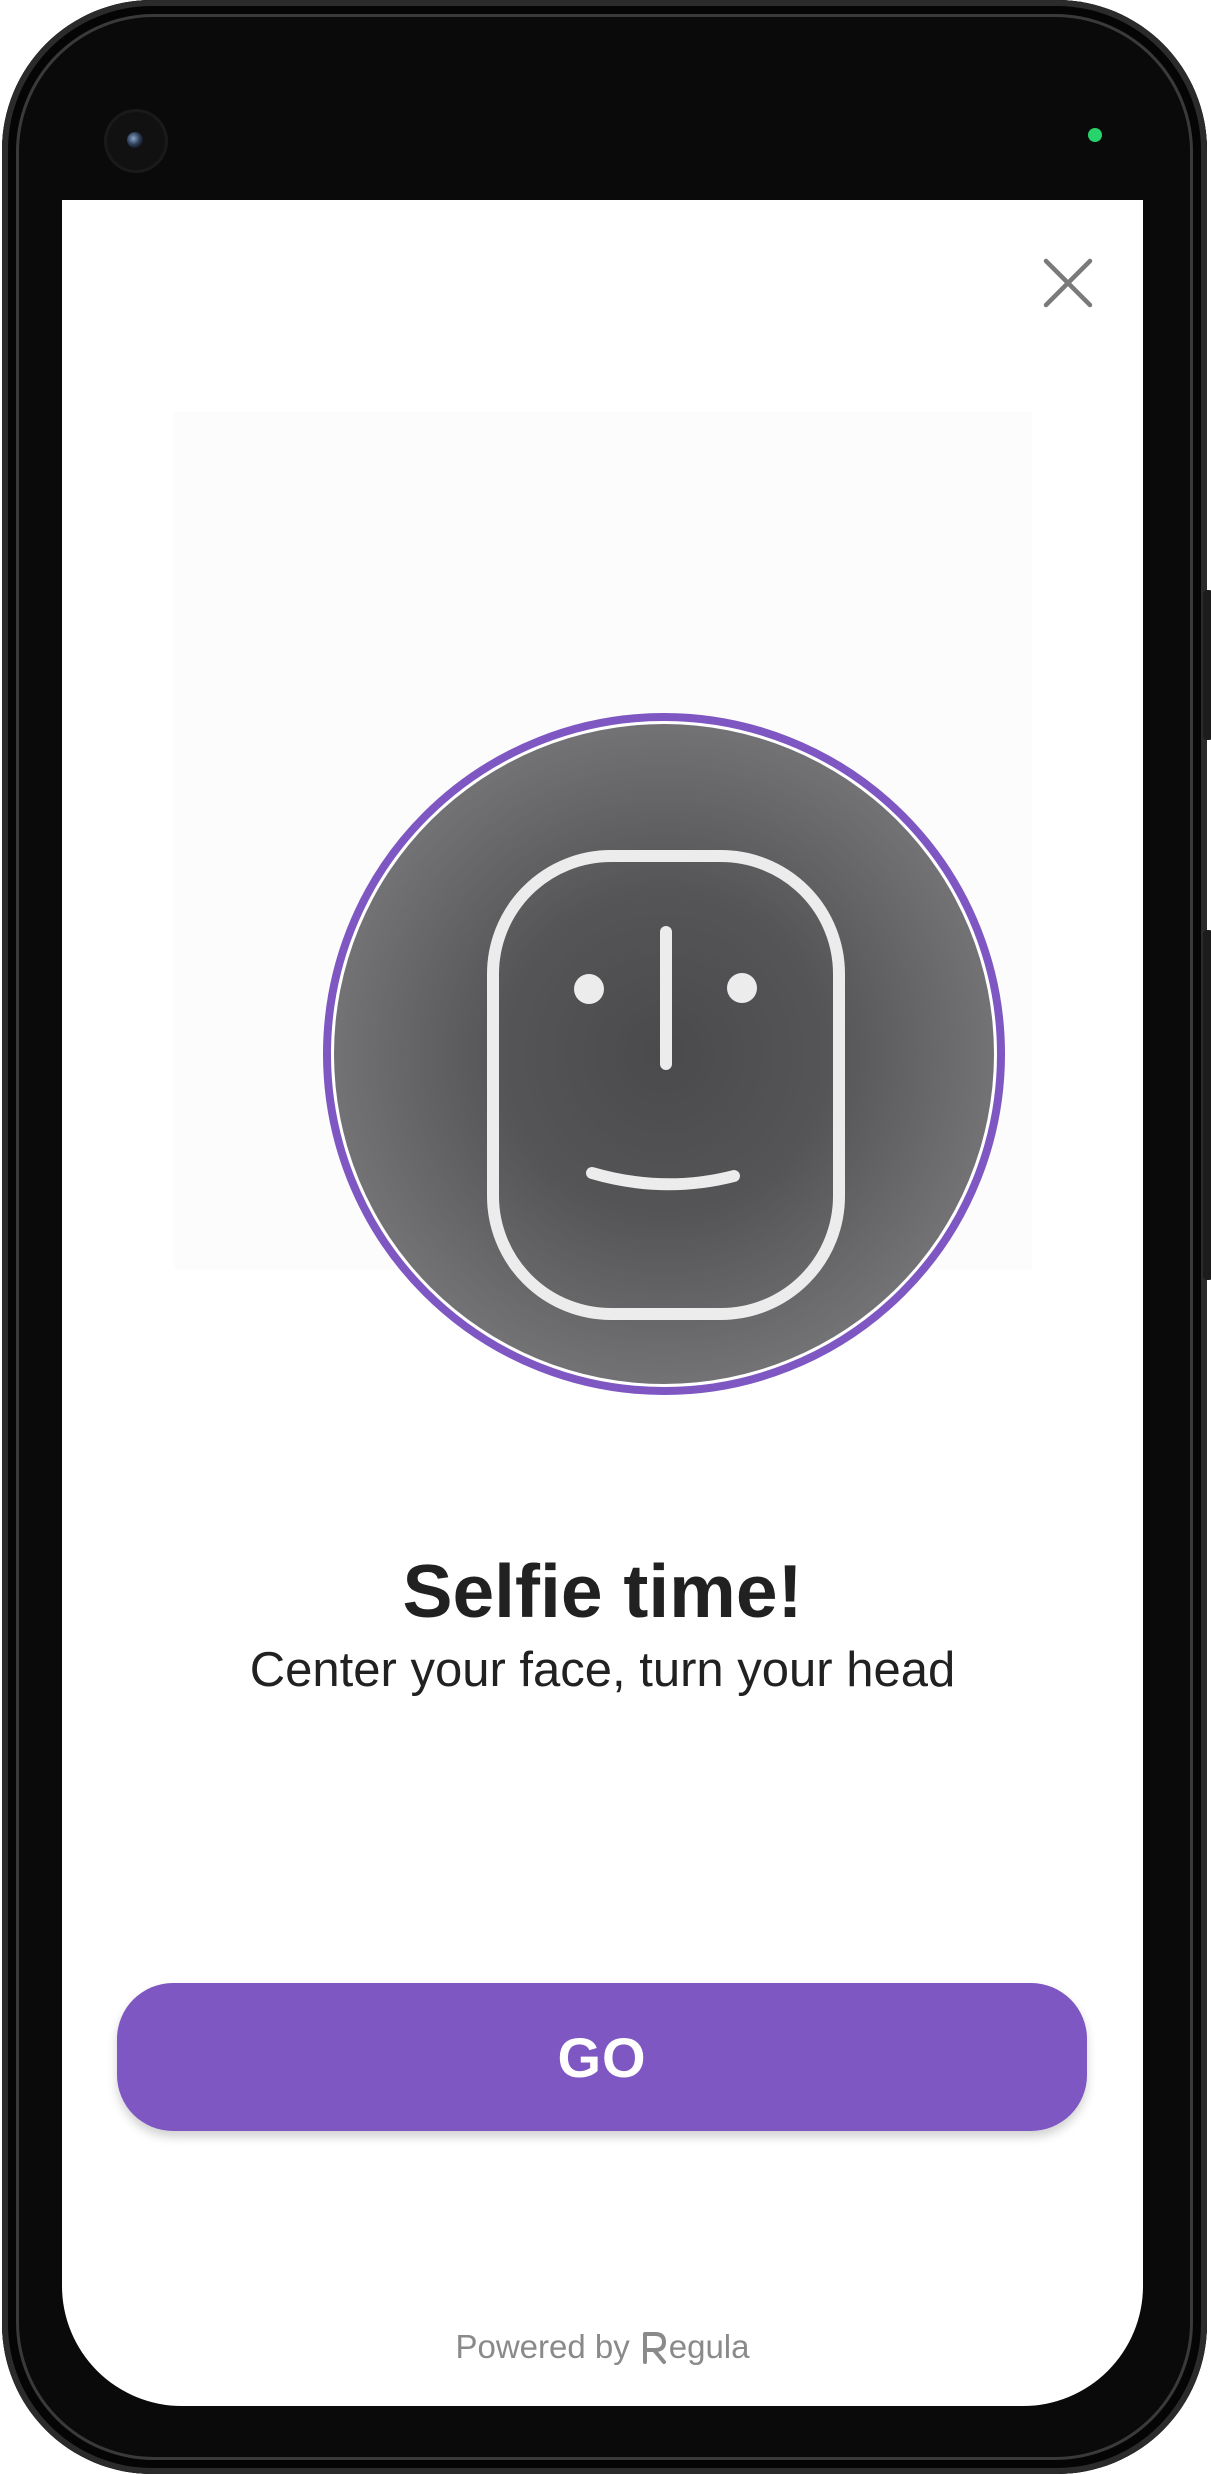  What do you see at coordinates (654, 2348) in the screenshot?
I see `regula-logo-icon` at bounding box center [654, 2348].